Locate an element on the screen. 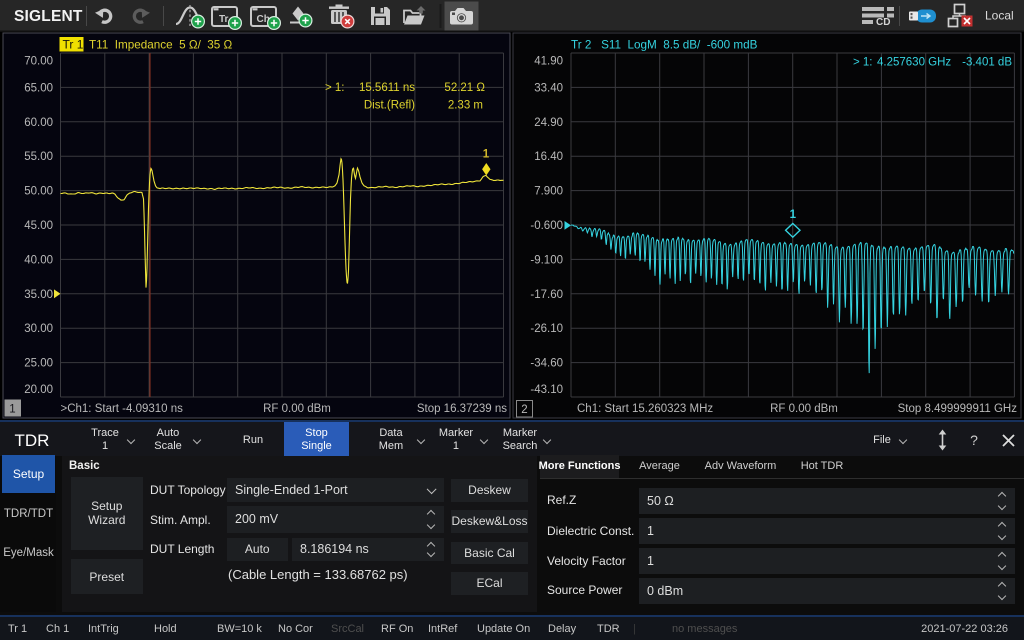 Image resolution: width=1024 pixels, height=640 pixels. svg-text: 65.00 is located at coordinates (38, 88).